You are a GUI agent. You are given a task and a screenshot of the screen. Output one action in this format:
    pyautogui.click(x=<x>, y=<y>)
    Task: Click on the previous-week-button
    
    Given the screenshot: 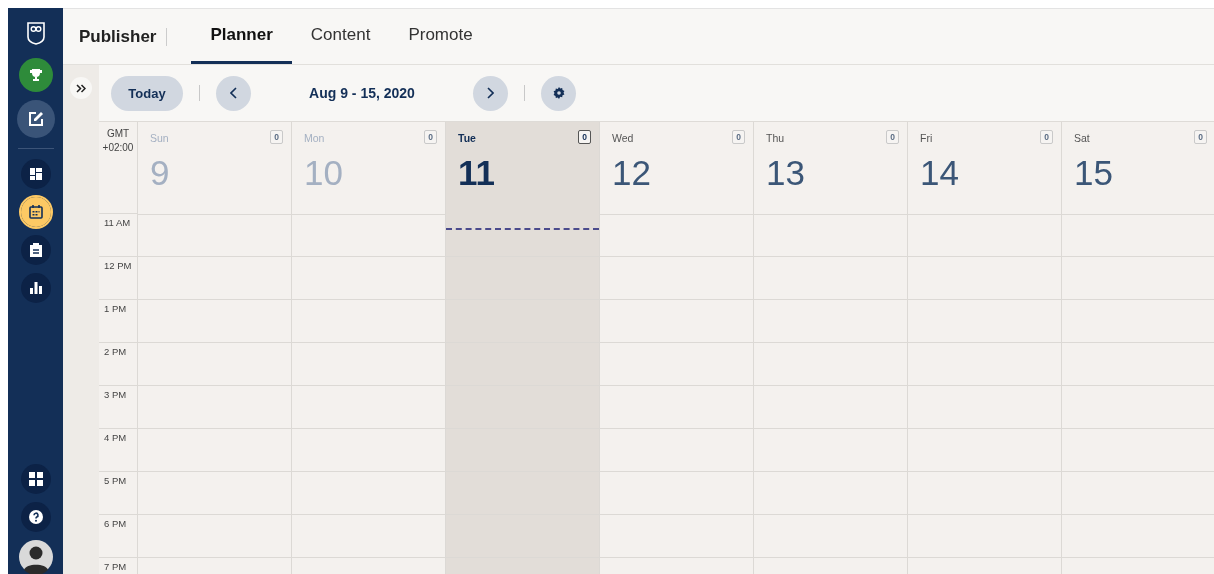 What is the action you would take?
    pyautogui.click(x=233, y=93)
    